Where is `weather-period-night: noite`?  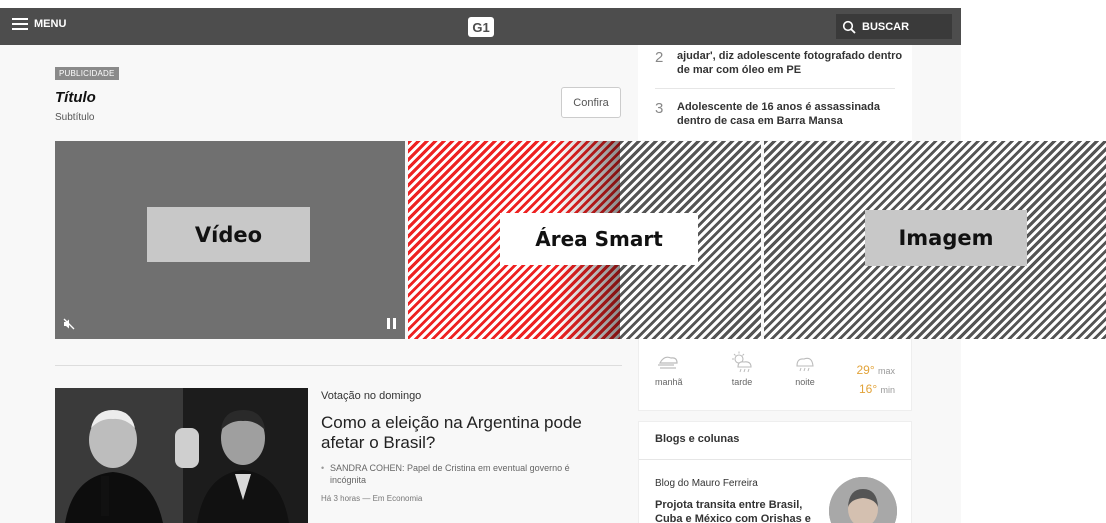 weather-period-night: noite is located at coordinates (805, 369).